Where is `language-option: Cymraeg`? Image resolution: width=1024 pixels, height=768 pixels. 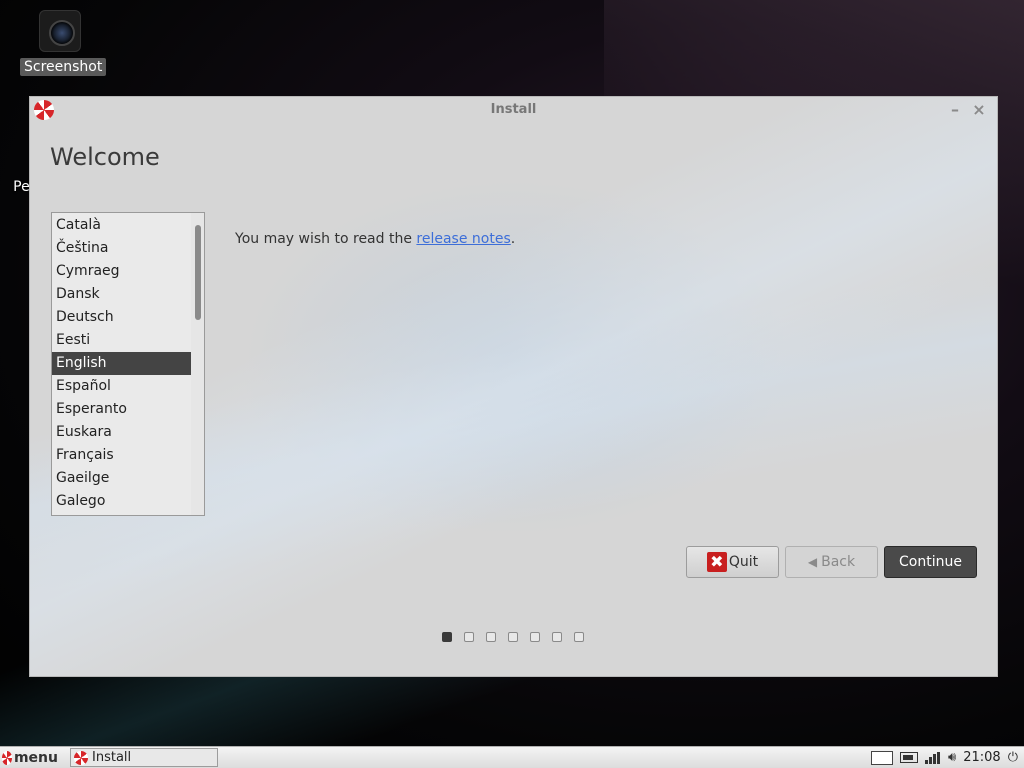
language-option: Cymraeg is located at coordinates (122, 271).